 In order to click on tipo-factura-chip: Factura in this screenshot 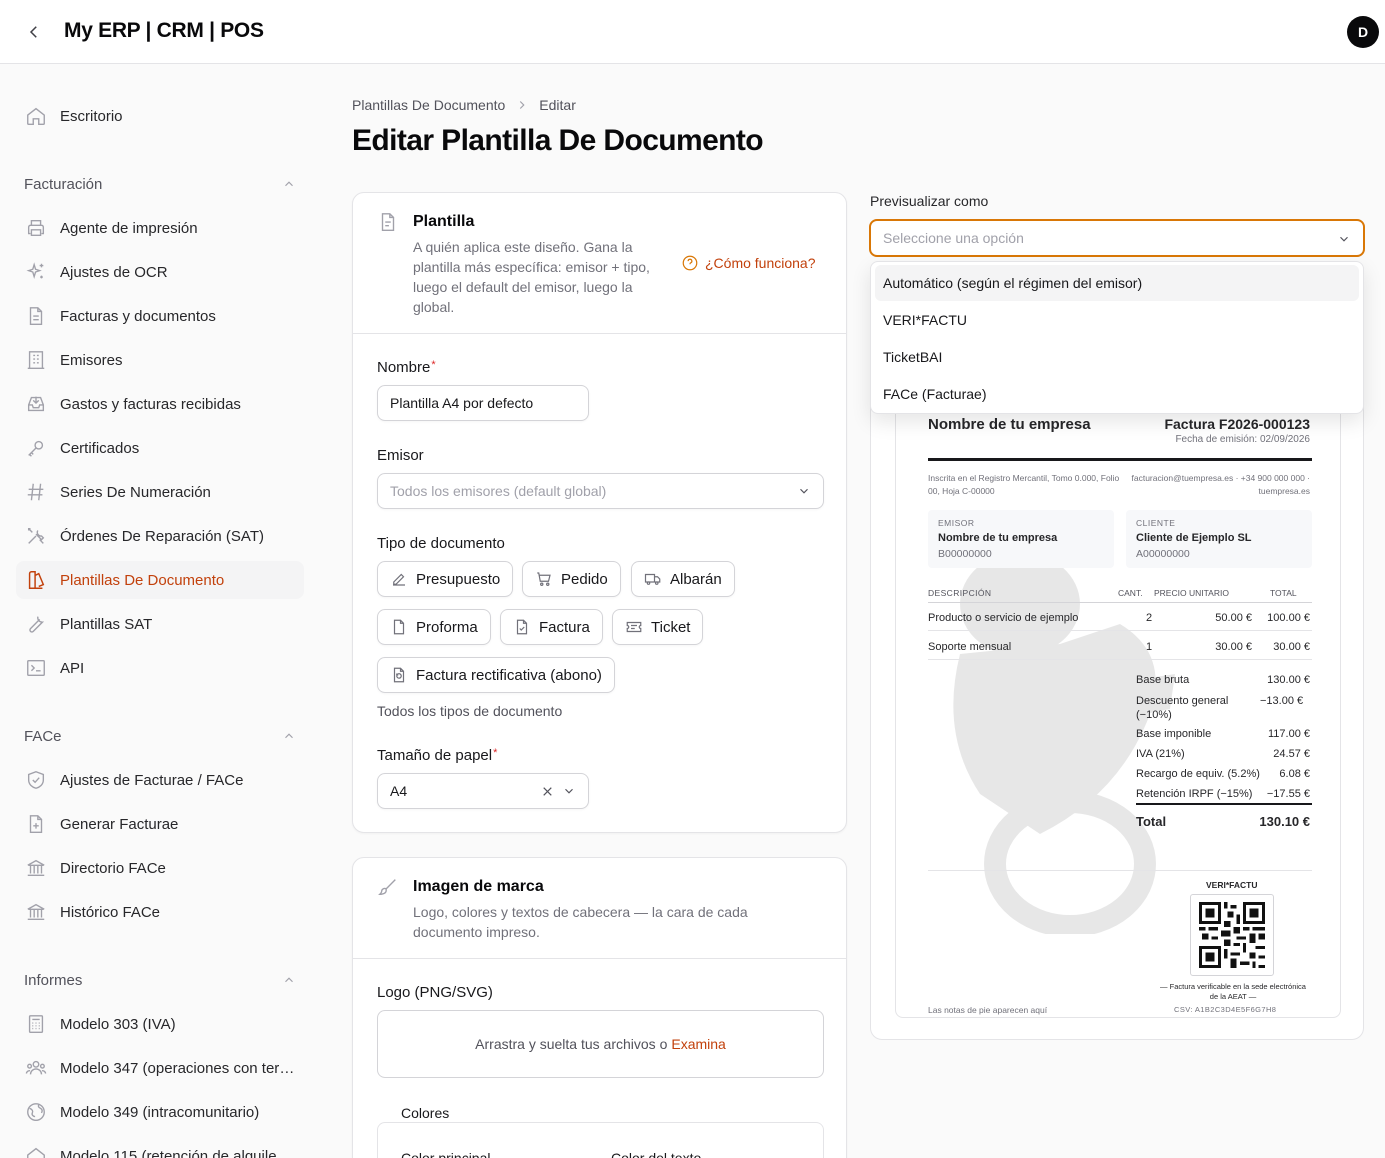, I will do `click(551, 627)`.